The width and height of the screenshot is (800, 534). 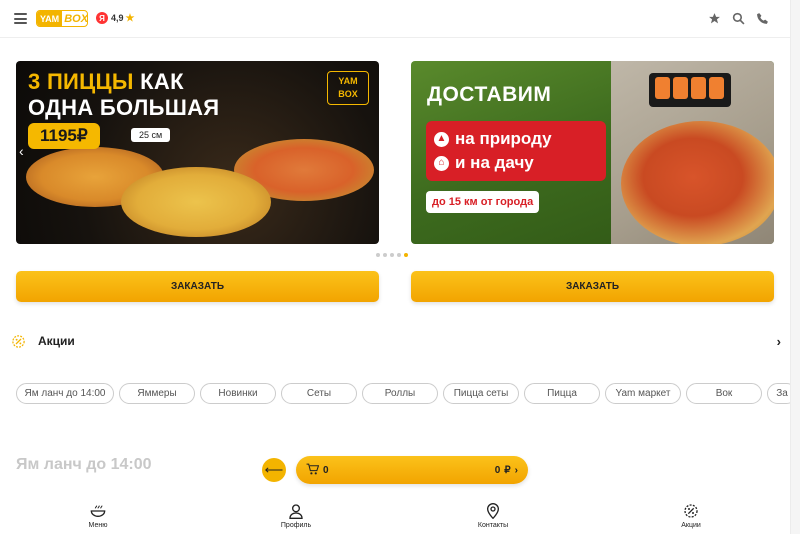 What do you see at coordinates (56, 341) in the screenshot?
I see `promotions-label: Акции` at bounding box center [56, 341].